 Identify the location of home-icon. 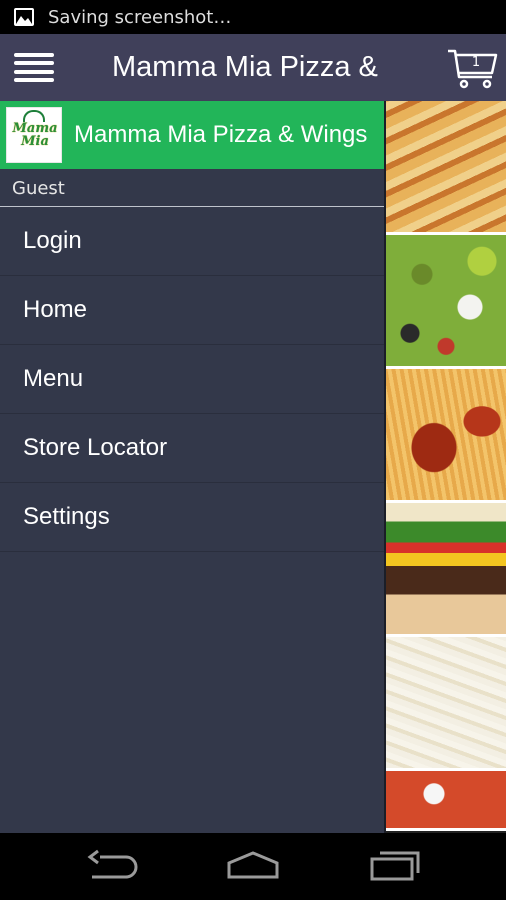
(253, 866).